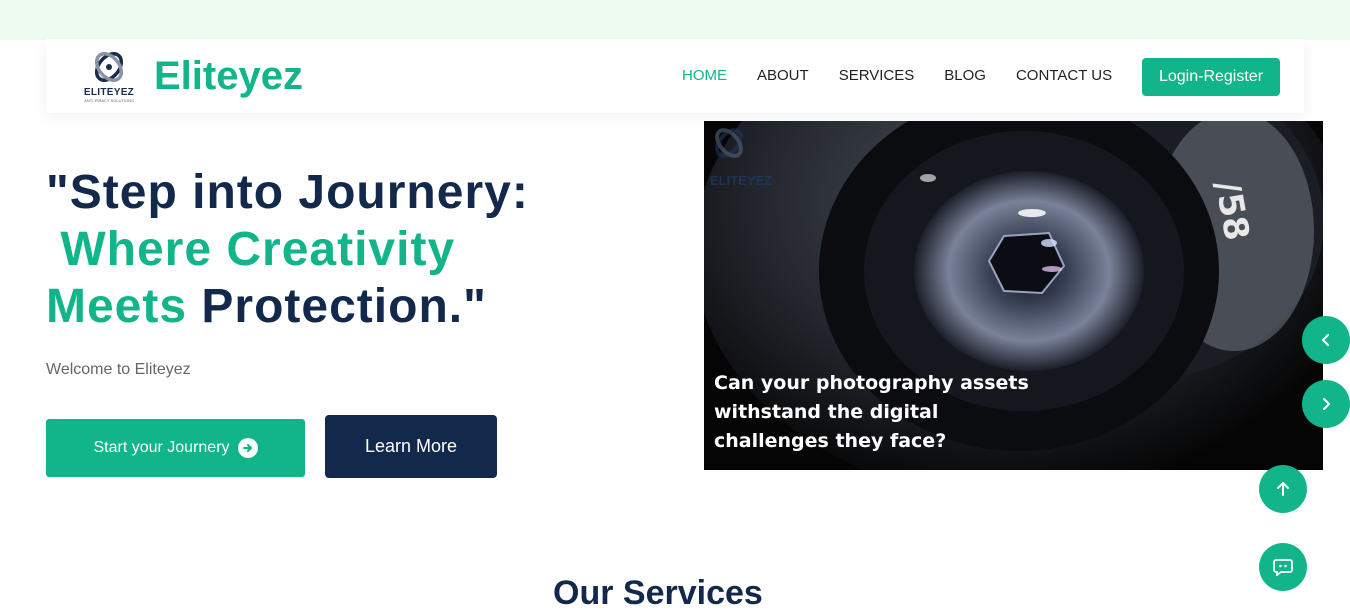  Describe the element at coordinates (1064, 75) in the screenshot. I see `nav-contact: CONTACT US` at that location.